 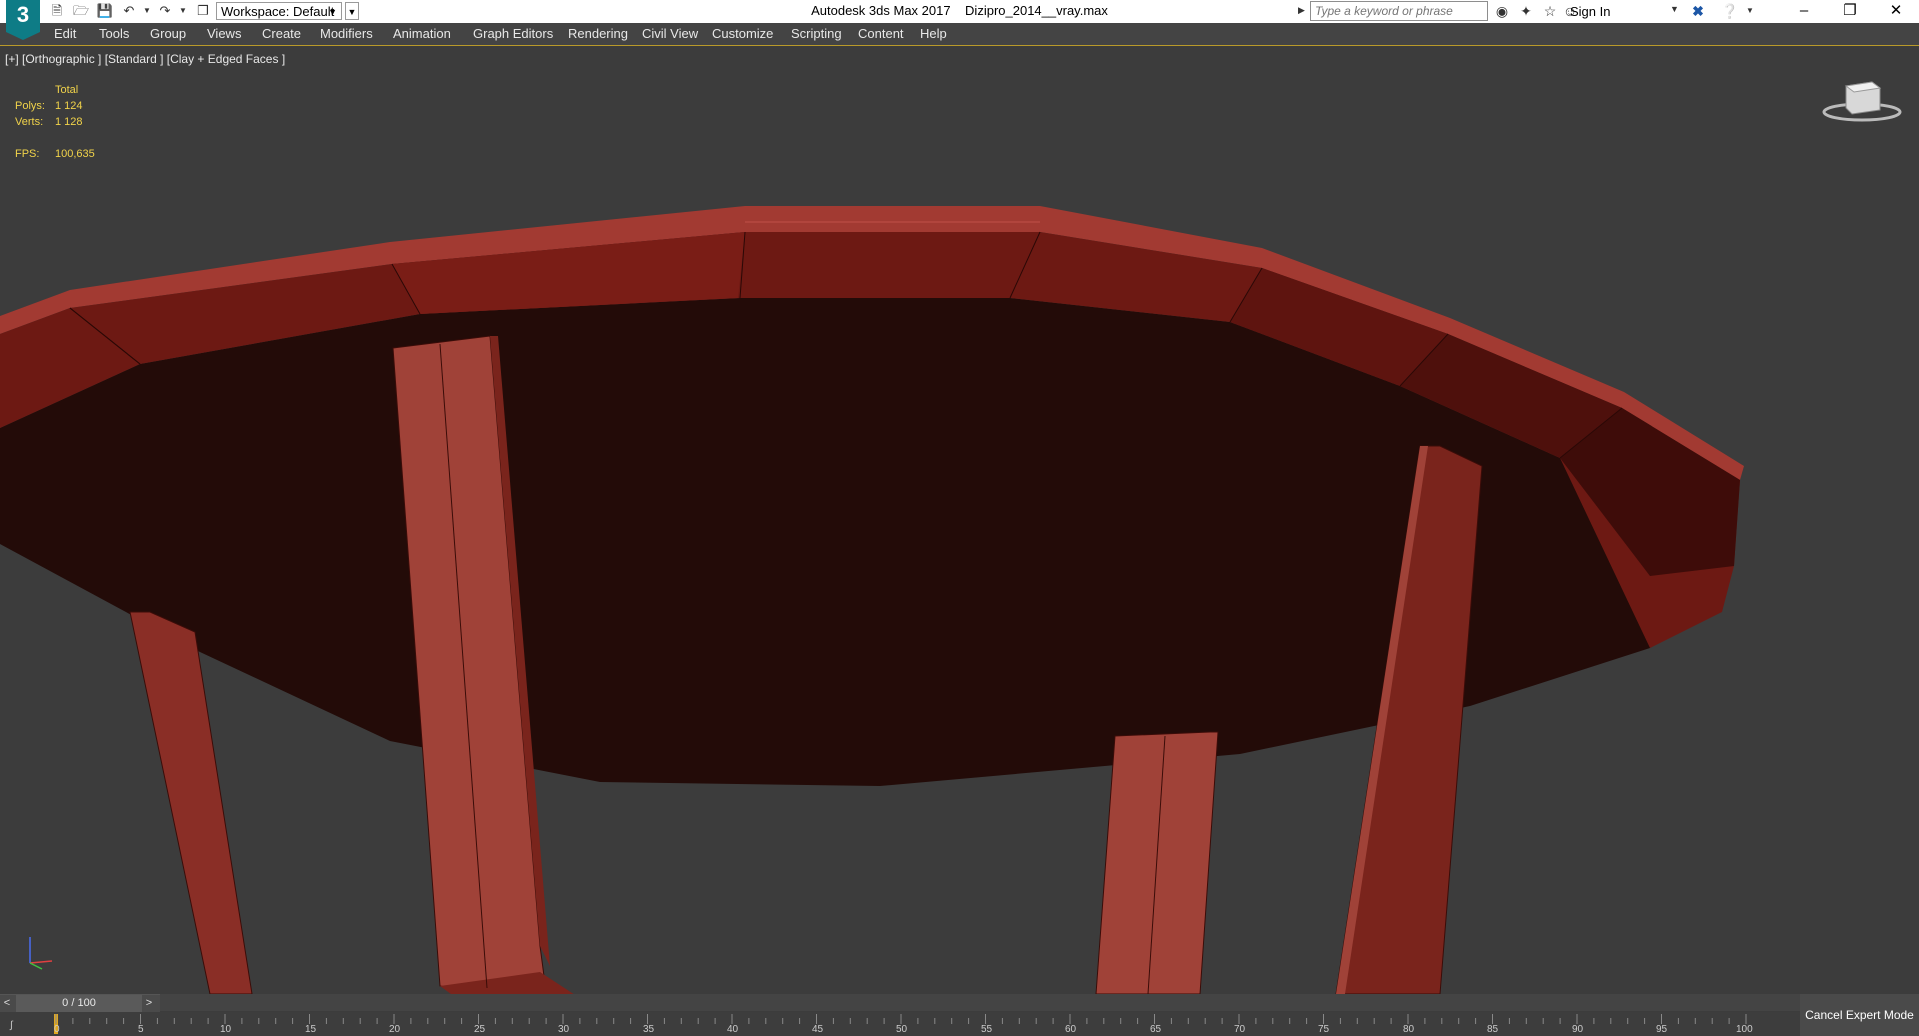 What do you see at coordinates (422, 33) in the screenshot?
I see `menu-animation: Animation` at bounding box center [422, 33].